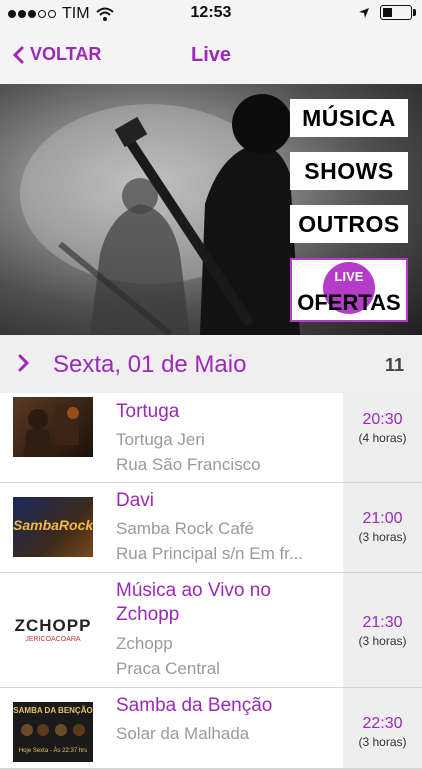 This screenshot has height=769, width=422. What do you see at coordinates (148, 411) in the screenshot?
I see `event-name: Tortuga` at bounding box center [148, 411].